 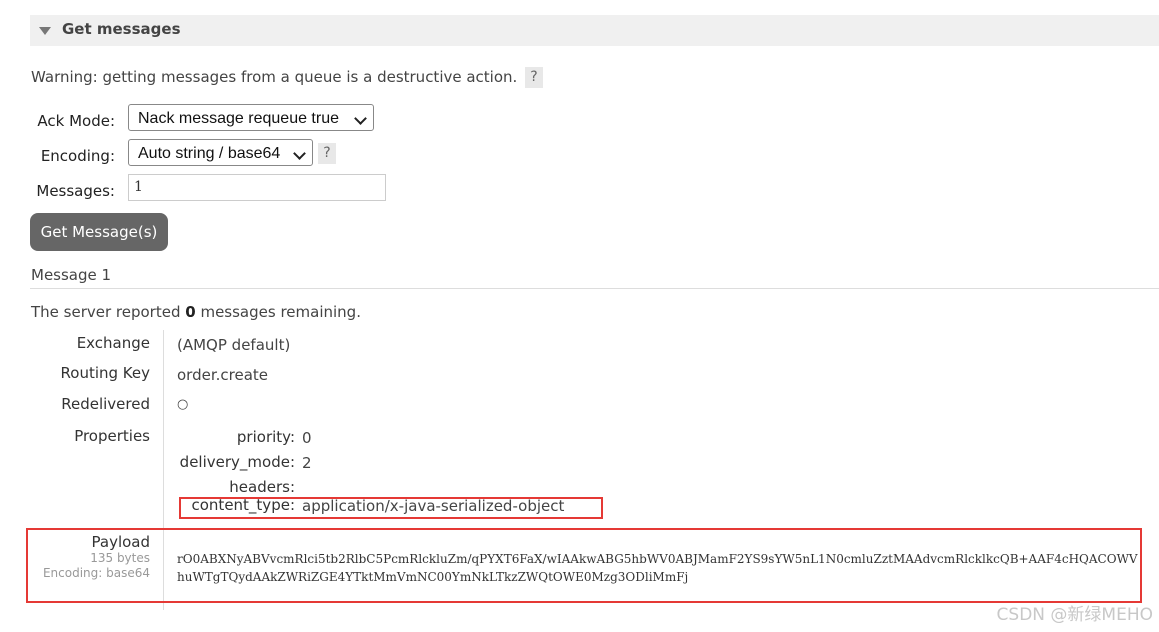 What do you see at coordinates (262, 487) in the screenshot?
I see `headers-label: headers:` at bounding box center [262, 487].